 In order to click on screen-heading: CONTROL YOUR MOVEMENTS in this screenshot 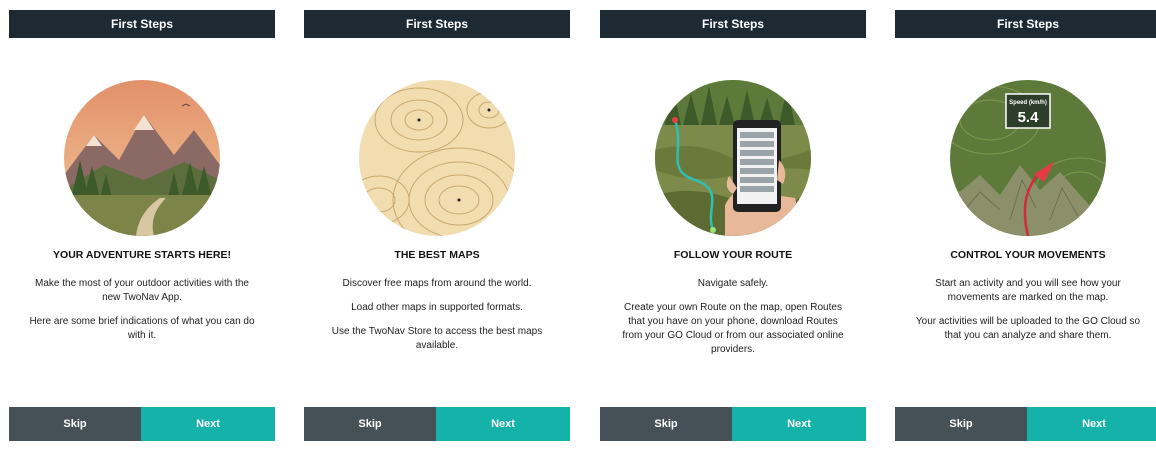, I will do `click(1028, 255)`.